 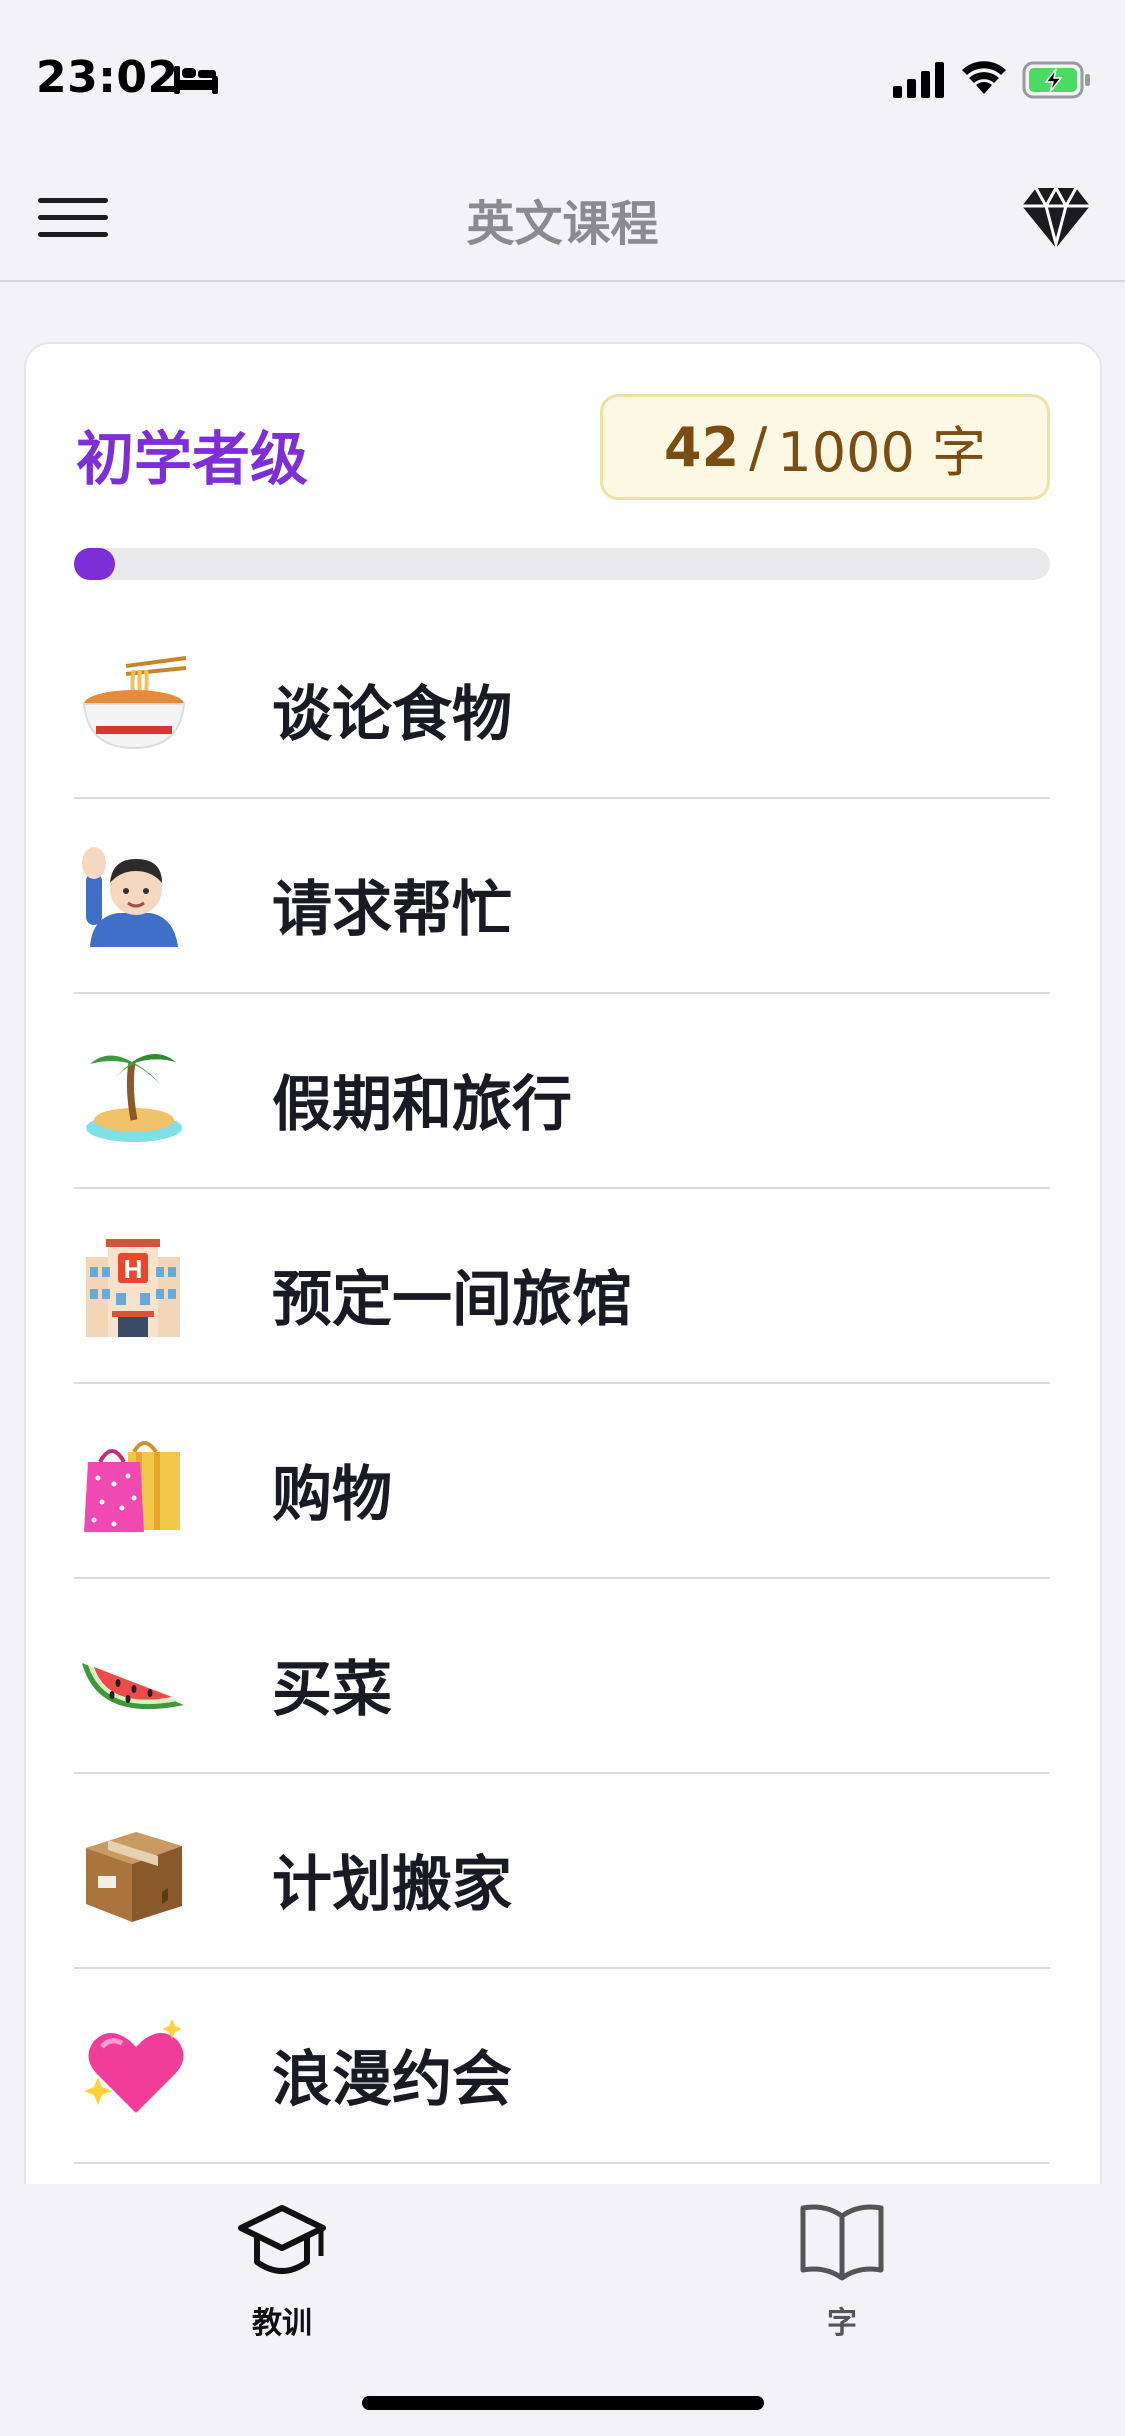 What do you see at coordinates (563, 2403) in the screenshot?
I see `home-indicator` at bounding box center [563, 2403].